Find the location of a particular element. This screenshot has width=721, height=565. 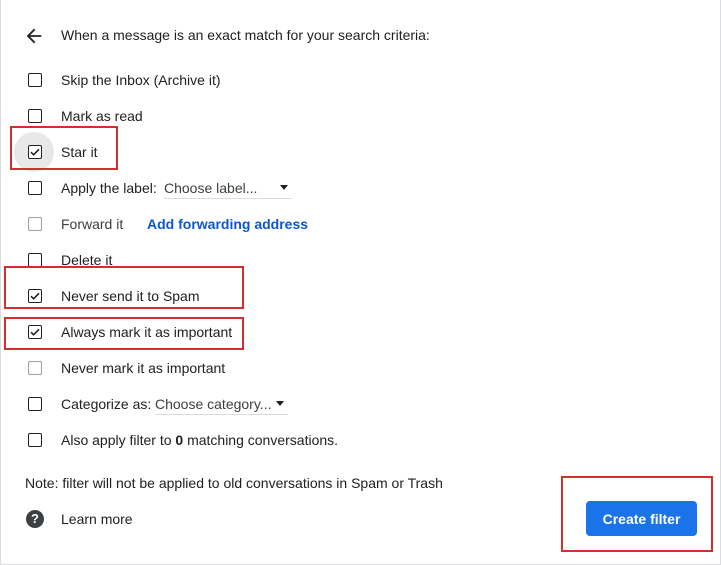

option-mark-read: Mark as read is located at coordinates (301, 116).